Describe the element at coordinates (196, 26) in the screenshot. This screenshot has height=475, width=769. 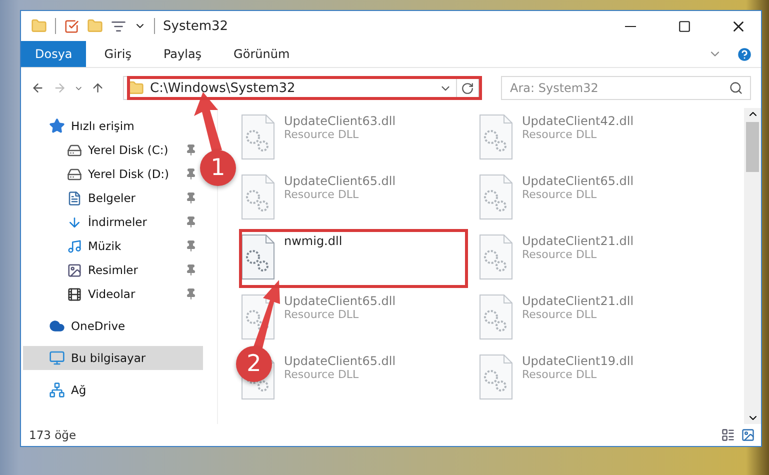
I see `window-title: System32` at that location.